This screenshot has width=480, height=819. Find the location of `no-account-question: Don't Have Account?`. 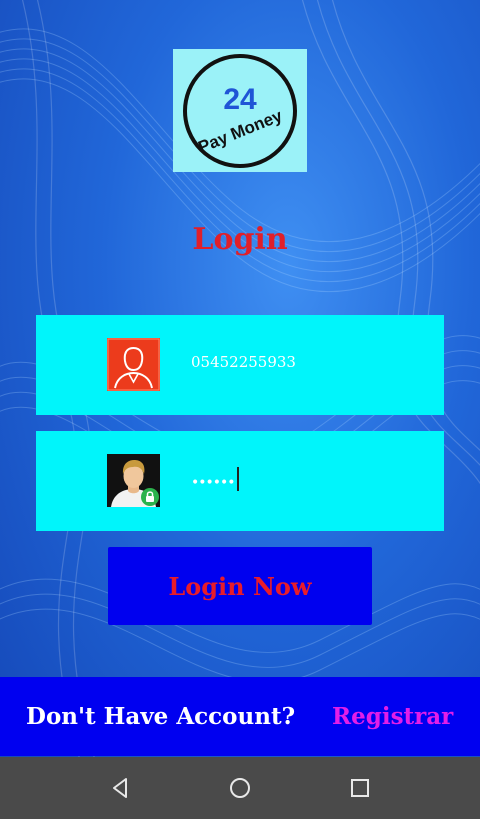

no-account-question: Don't Have Account? is located at coordinates (161, 716).